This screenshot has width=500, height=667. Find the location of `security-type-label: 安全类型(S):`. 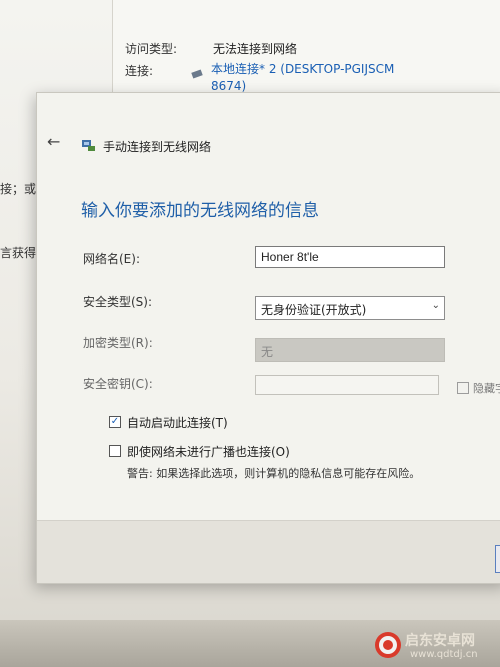

security-type-label: 安全类型(S): is located at coordinates (118, 302).